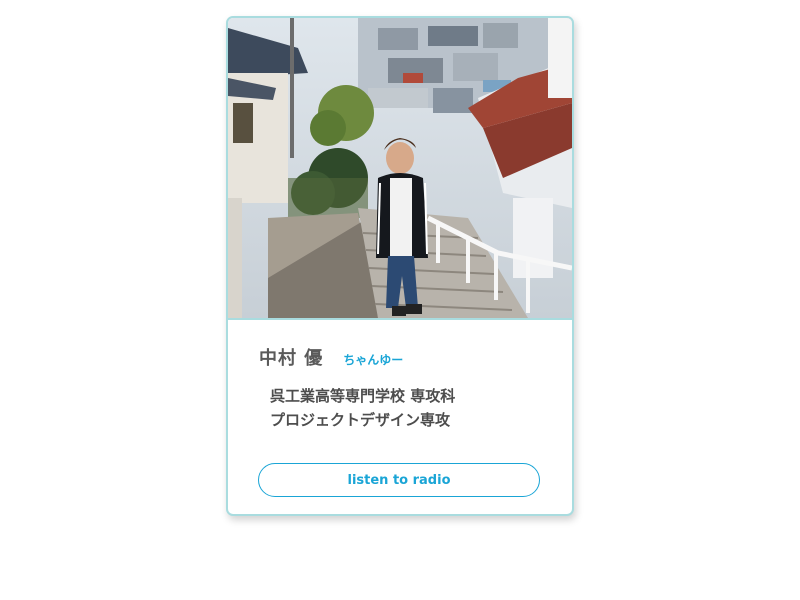  Describe the element at coordinates (360, 420) in the screenshot. I see `affiliation-course: プロジェクトデザイン専攻` at that location.